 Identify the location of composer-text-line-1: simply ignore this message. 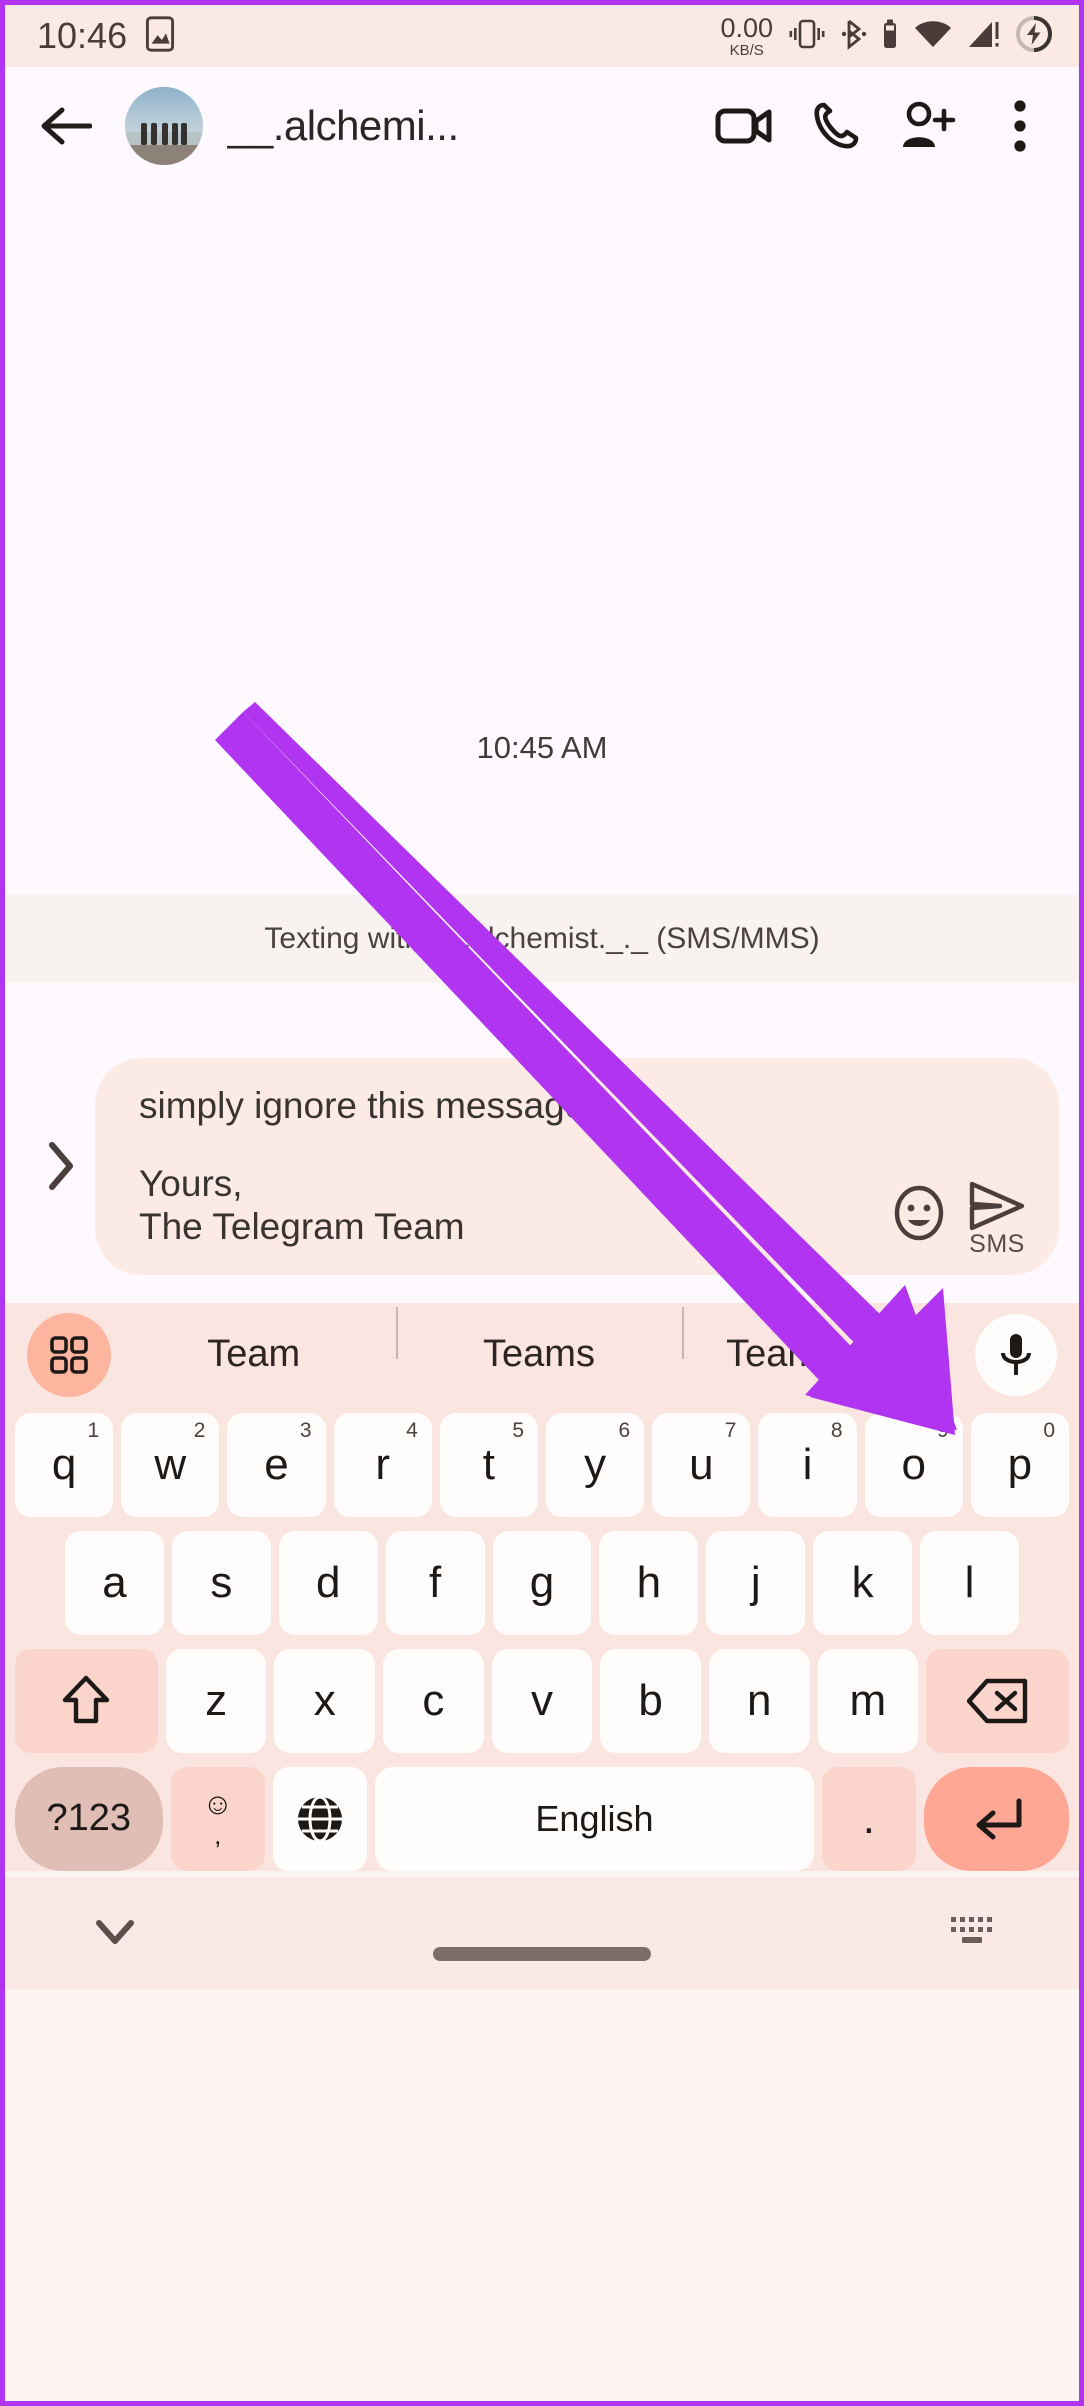
(362, 1105).